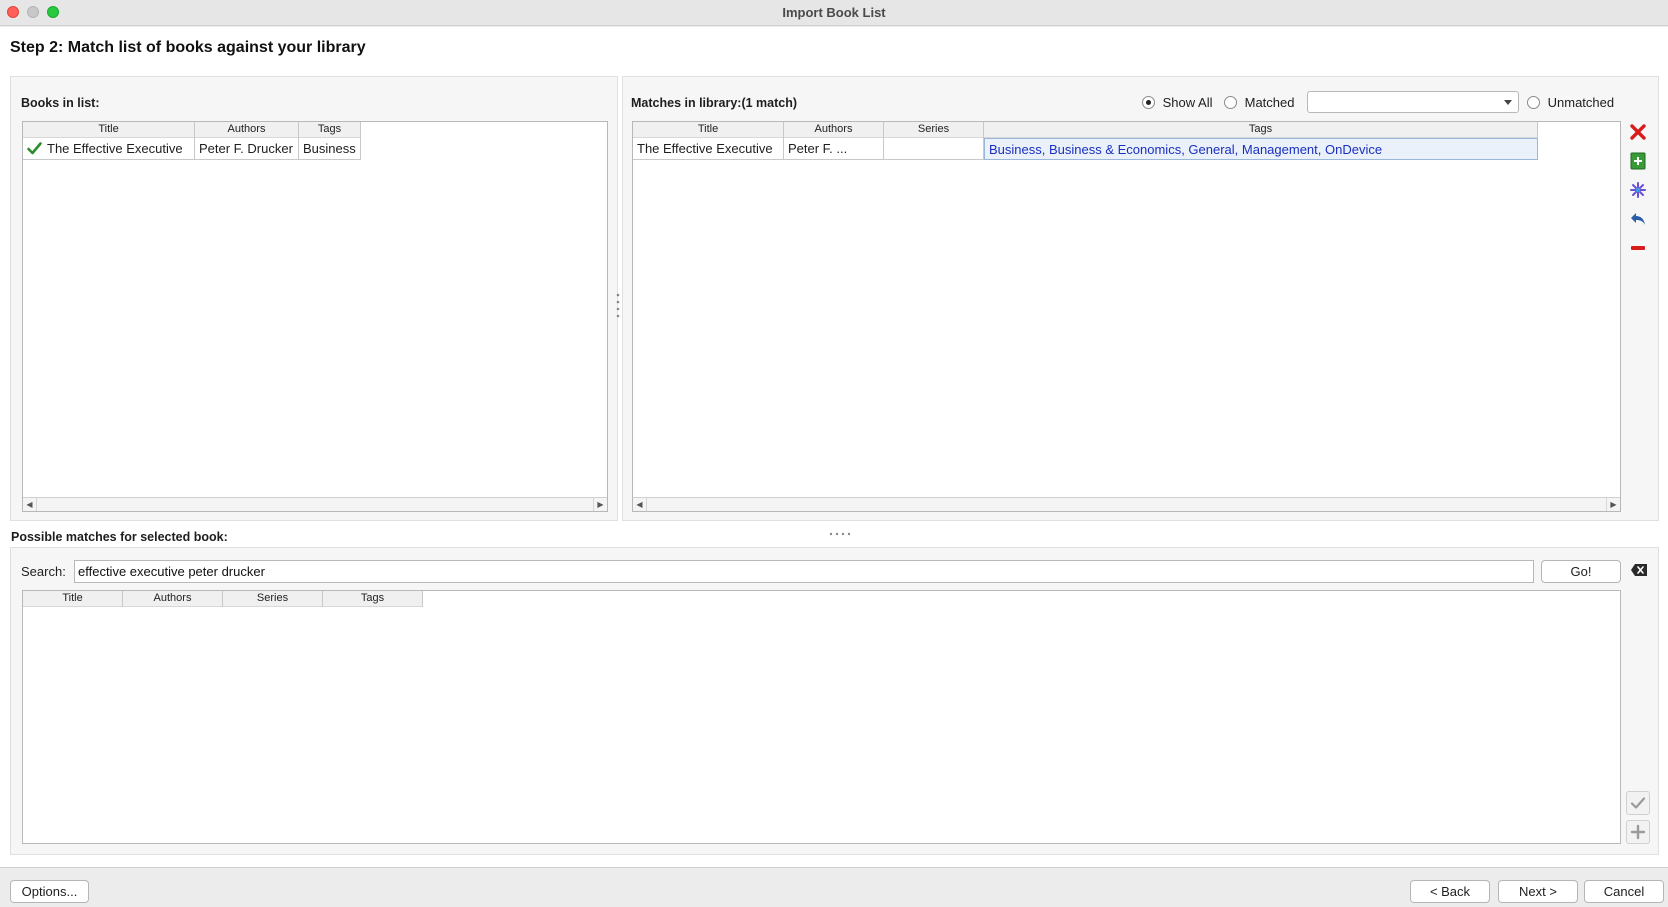 The image size is (1668, 907). I want to click on undo-icon, so click(1638, 219).